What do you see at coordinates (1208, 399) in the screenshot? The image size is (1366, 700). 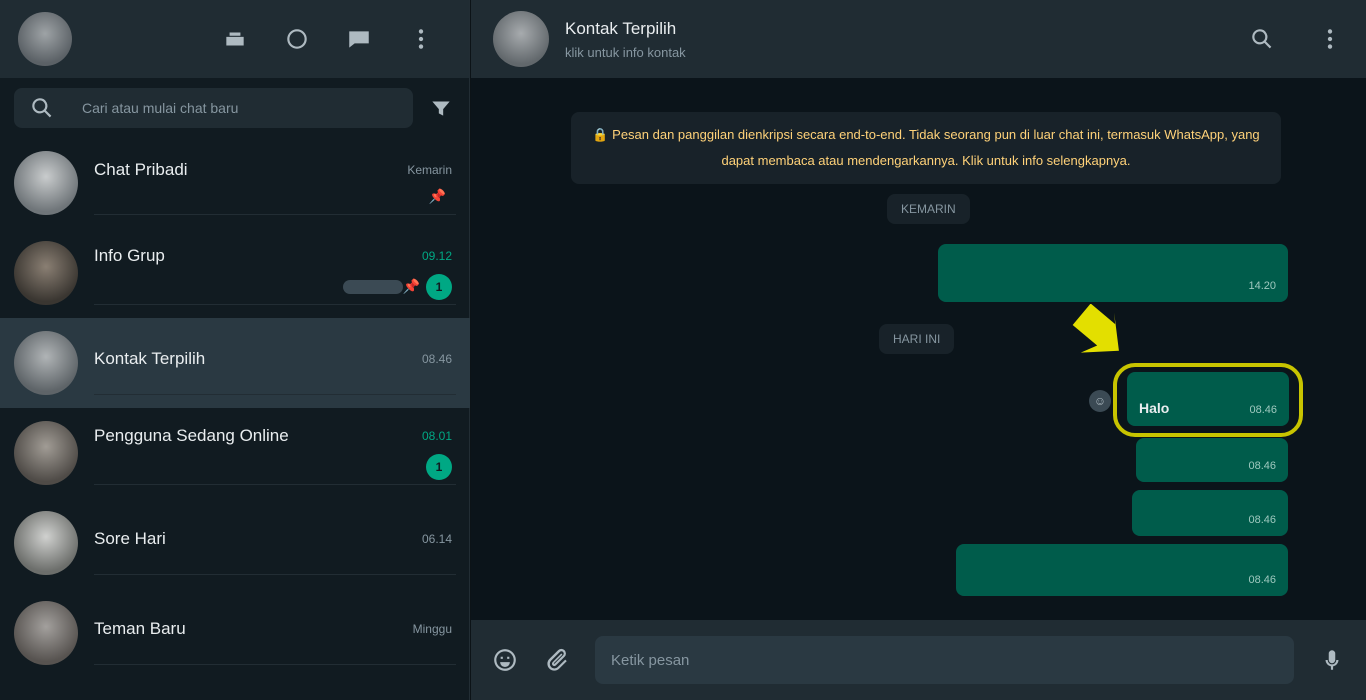 I see `outgoing-message: Halo 08.46` at bounding box center [1208, 399].